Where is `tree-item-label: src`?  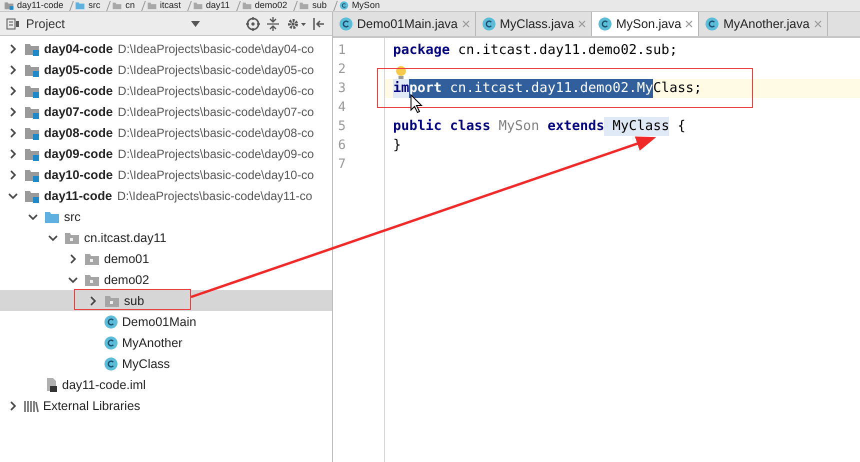 tree-item-label: src is located at coordinates (72, 217).